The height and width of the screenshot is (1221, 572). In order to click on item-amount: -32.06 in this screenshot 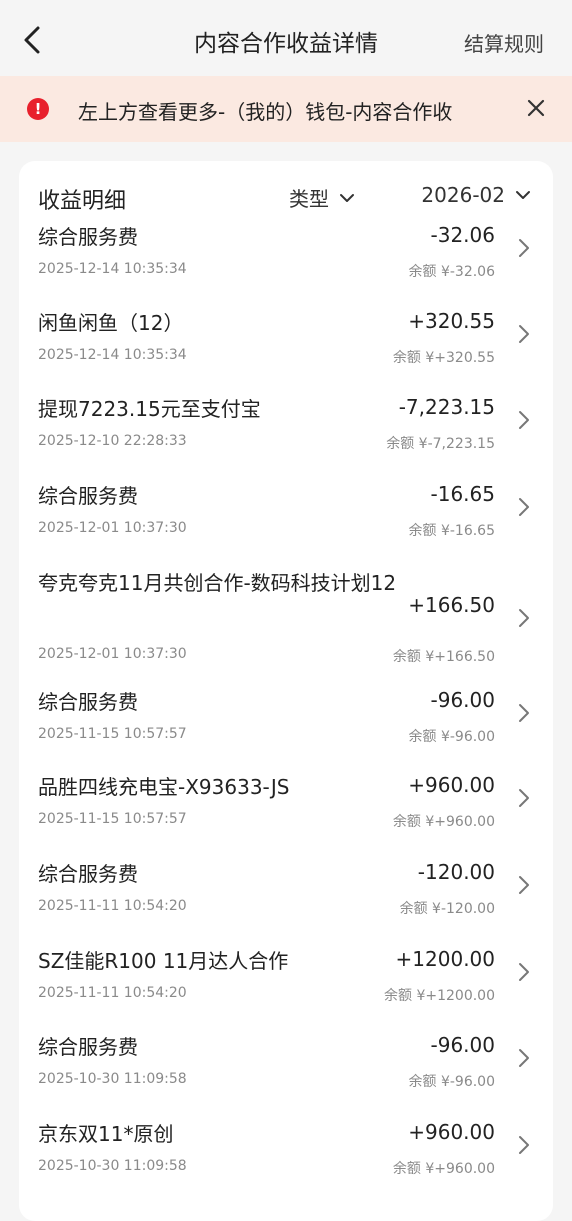, I will do `click(462, 235)`.